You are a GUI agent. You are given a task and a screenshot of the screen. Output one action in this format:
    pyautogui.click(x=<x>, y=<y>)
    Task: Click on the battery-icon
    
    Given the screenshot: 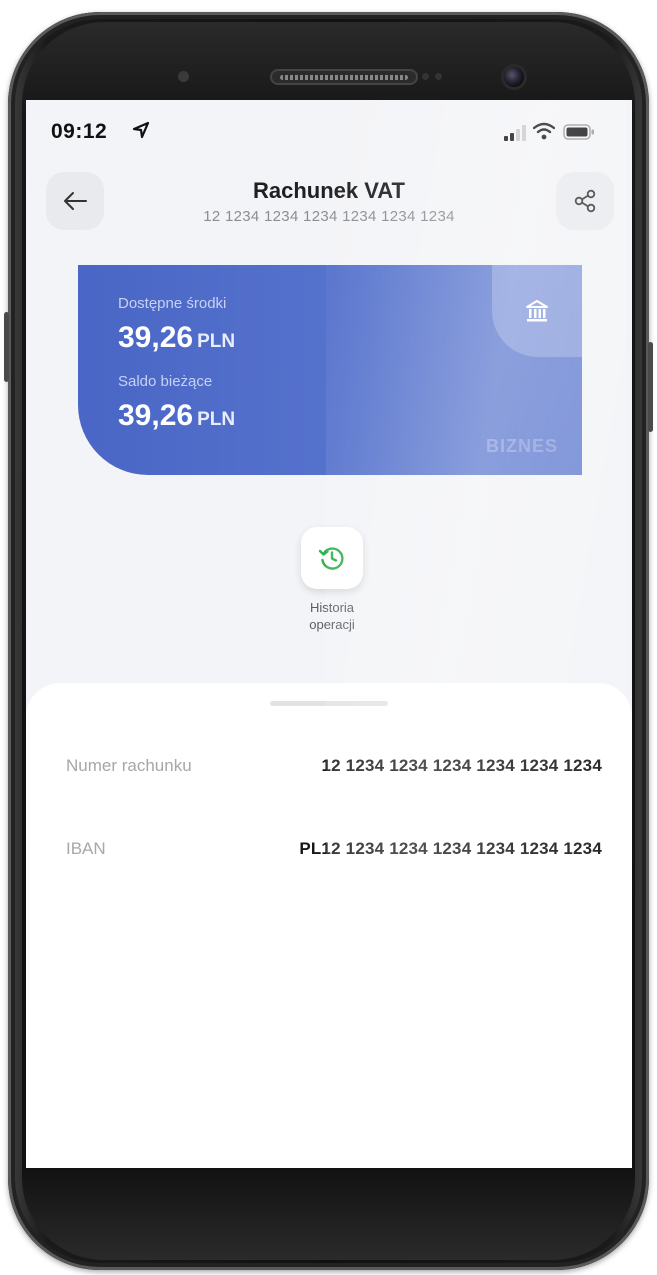 What is the action you would take?
    pyautogui.click(x=578, y=132)
    